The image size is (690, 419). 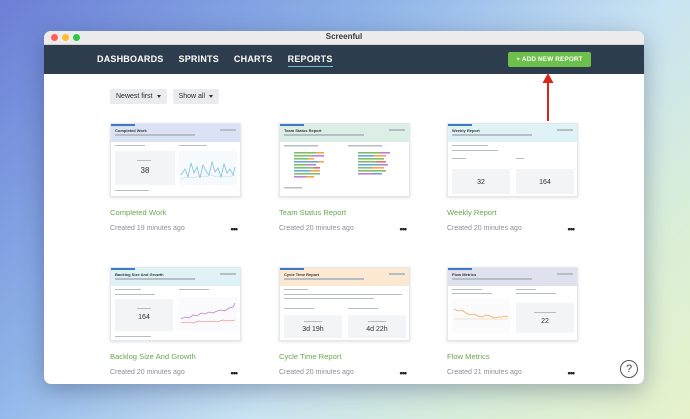 I want to click on thumbnail-title: Weekly Report, so click(x=466, y=130).